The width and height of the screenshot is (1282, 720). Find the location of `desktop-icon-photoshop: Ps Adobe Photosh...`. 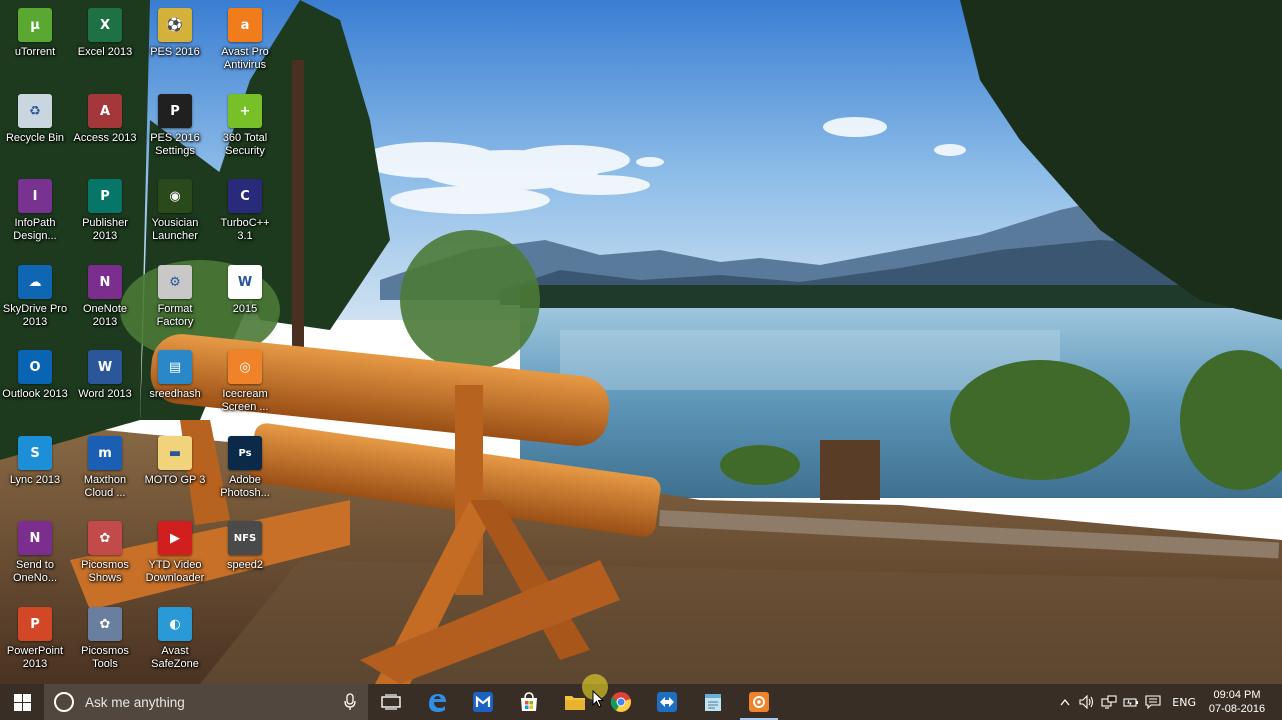

desktop-icon-photoshop: Ps Adobe Photosh... is located at coordinates (245, 474).